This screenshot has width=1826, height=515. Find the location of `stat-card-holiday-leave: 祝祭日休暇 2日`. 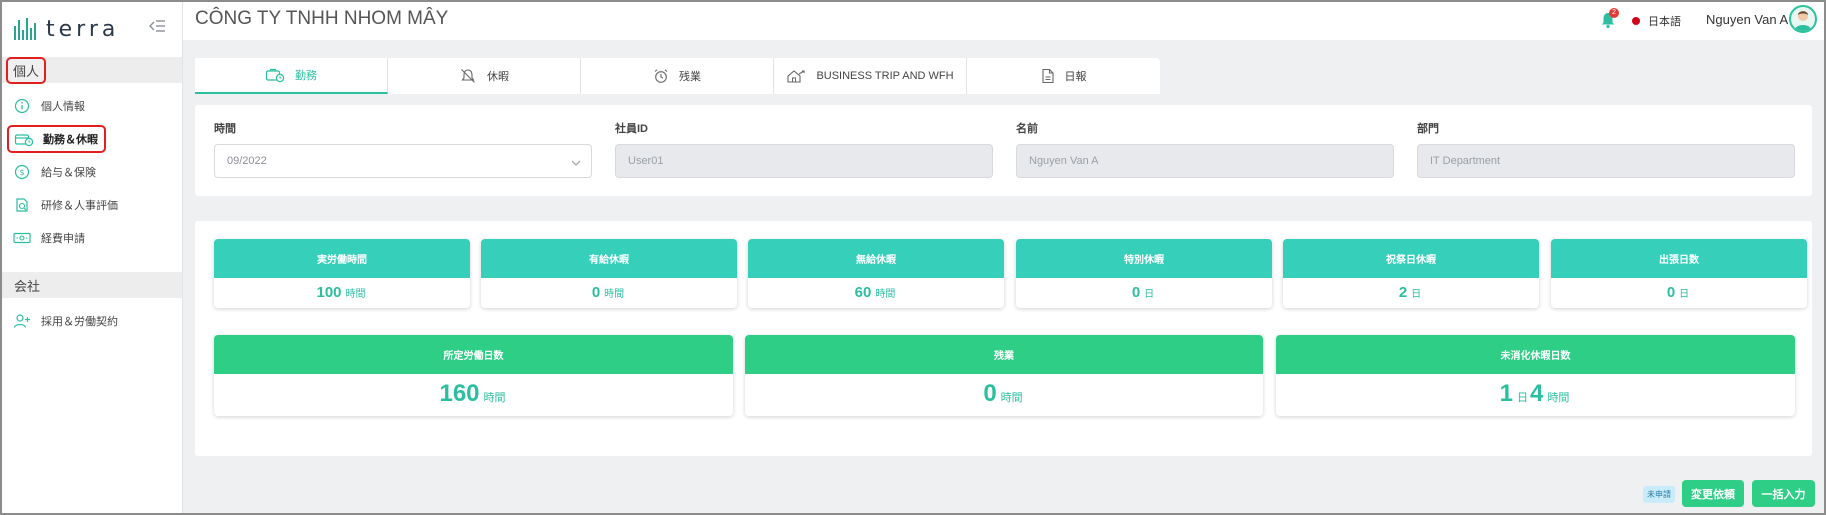

stat-card-holiday-leave: 祝祭日休暇 2日 is located at coordinates (1411, 273).